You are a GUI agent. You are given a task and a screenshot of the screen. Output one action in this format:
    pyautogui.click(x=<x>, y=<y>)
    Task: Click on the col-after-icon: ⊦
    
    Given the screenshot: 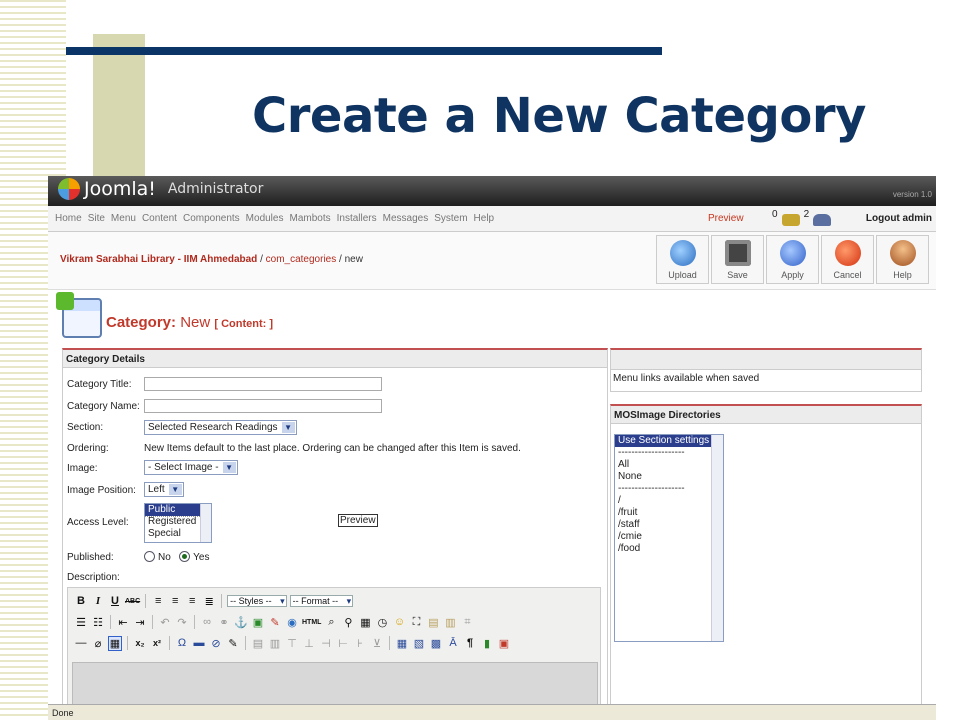 What is the action you would take?
    pyautogui.click(x=360, y=643)
    